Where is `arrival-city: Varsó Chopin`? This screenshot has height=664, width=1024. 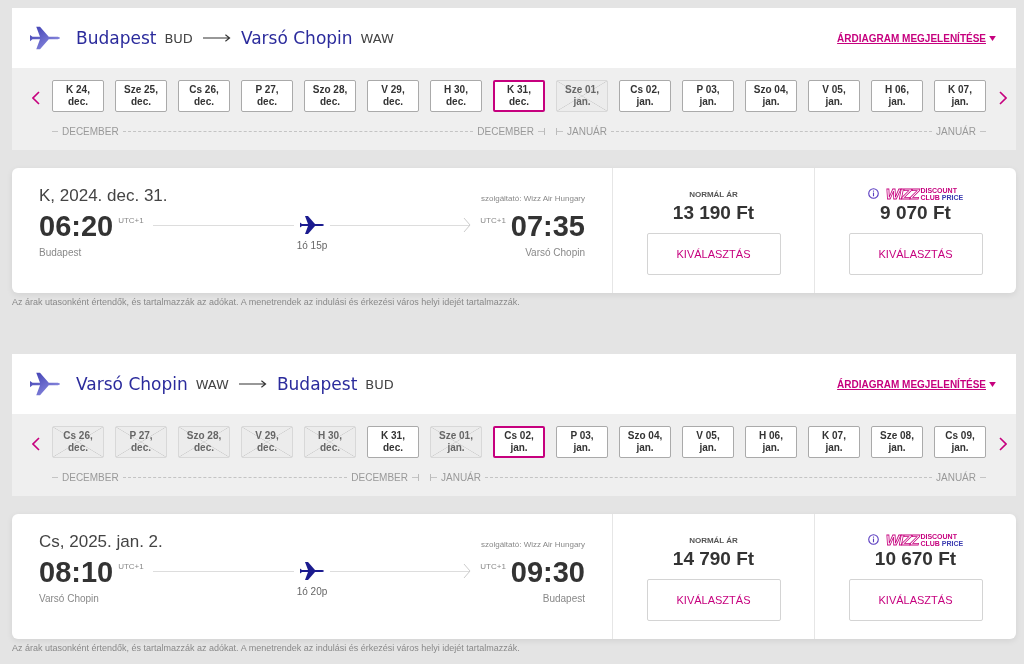 arrival-city: Varsó Chopin is located at coordinates (555, 252).